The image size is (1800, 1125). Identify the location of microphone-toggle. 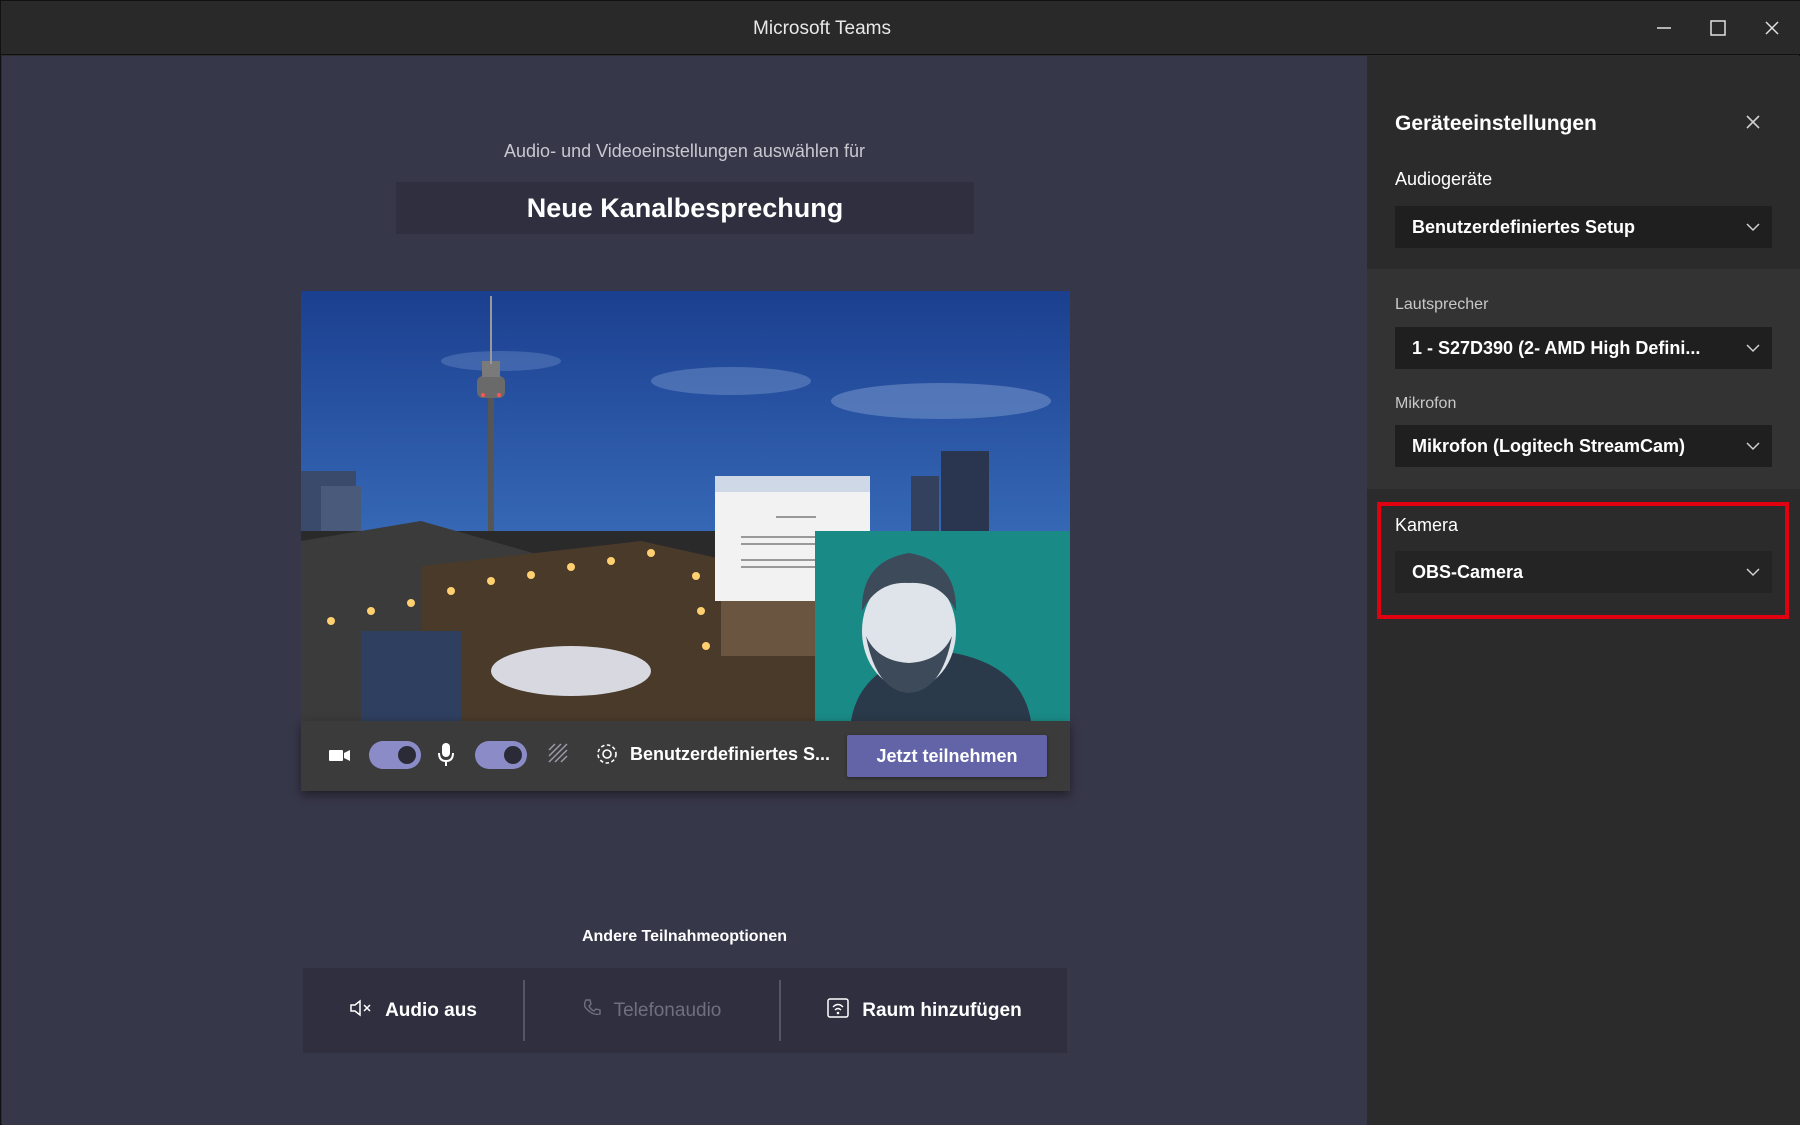
(501, 755).